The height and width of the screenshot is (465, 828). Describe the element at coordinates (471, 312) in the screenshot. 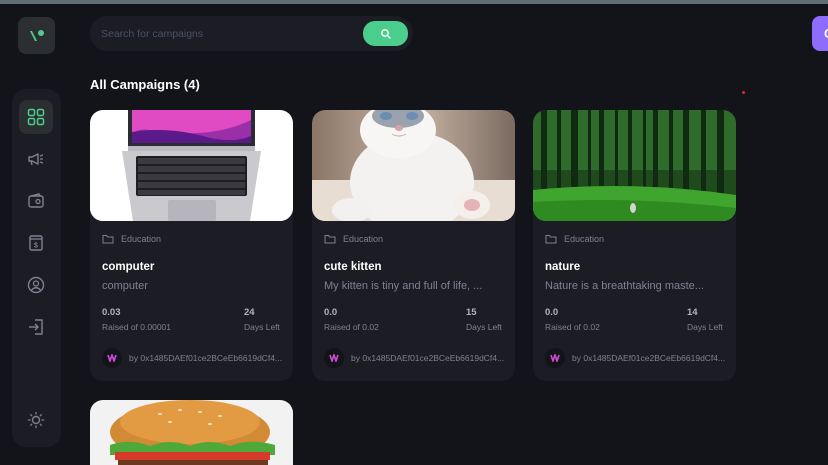

I see `days-left-value: 15` at that location.